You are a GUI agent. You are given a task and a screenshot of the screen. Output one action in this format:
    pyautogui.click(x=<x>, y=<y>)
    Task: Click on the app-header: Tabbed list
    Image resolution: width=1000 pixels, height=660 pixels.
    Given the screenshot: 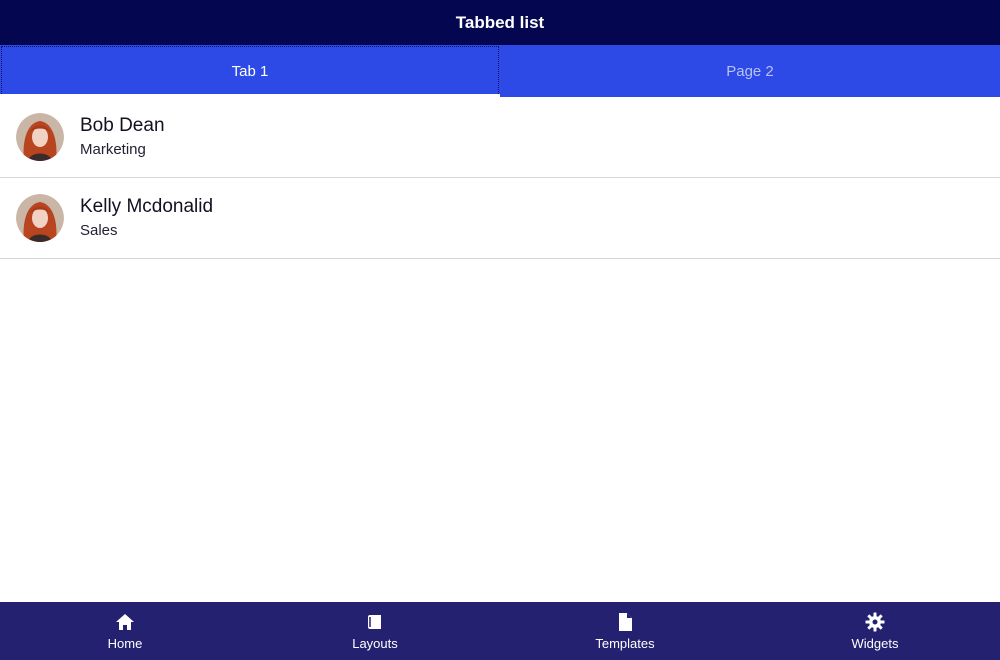 What is the action you would take?
    pyautogui.click(x=500, y=22)
    